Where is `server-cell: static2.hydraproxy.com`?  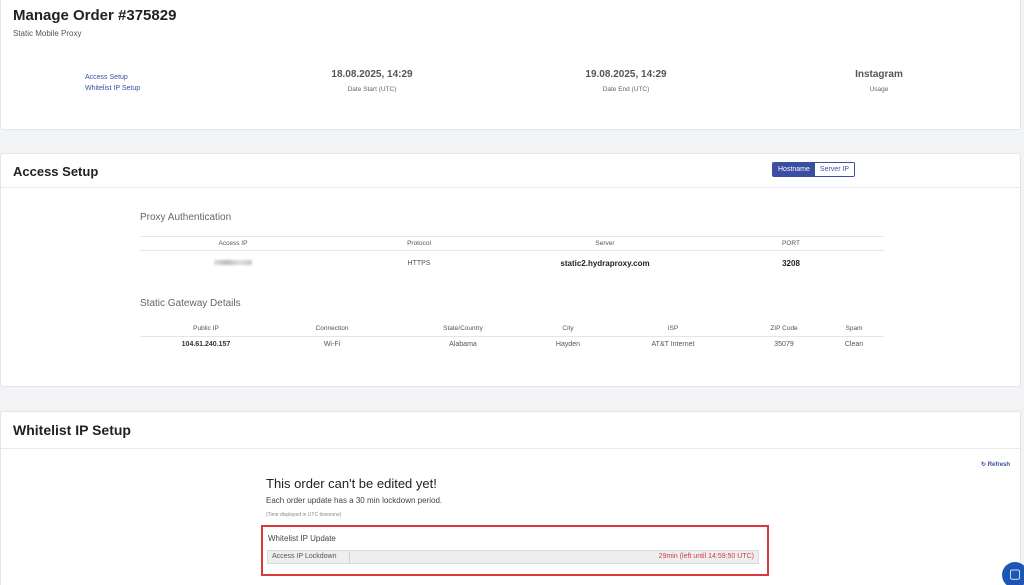
server-cell: static2.hydraproxy.com is located at coordinates (605, 264).